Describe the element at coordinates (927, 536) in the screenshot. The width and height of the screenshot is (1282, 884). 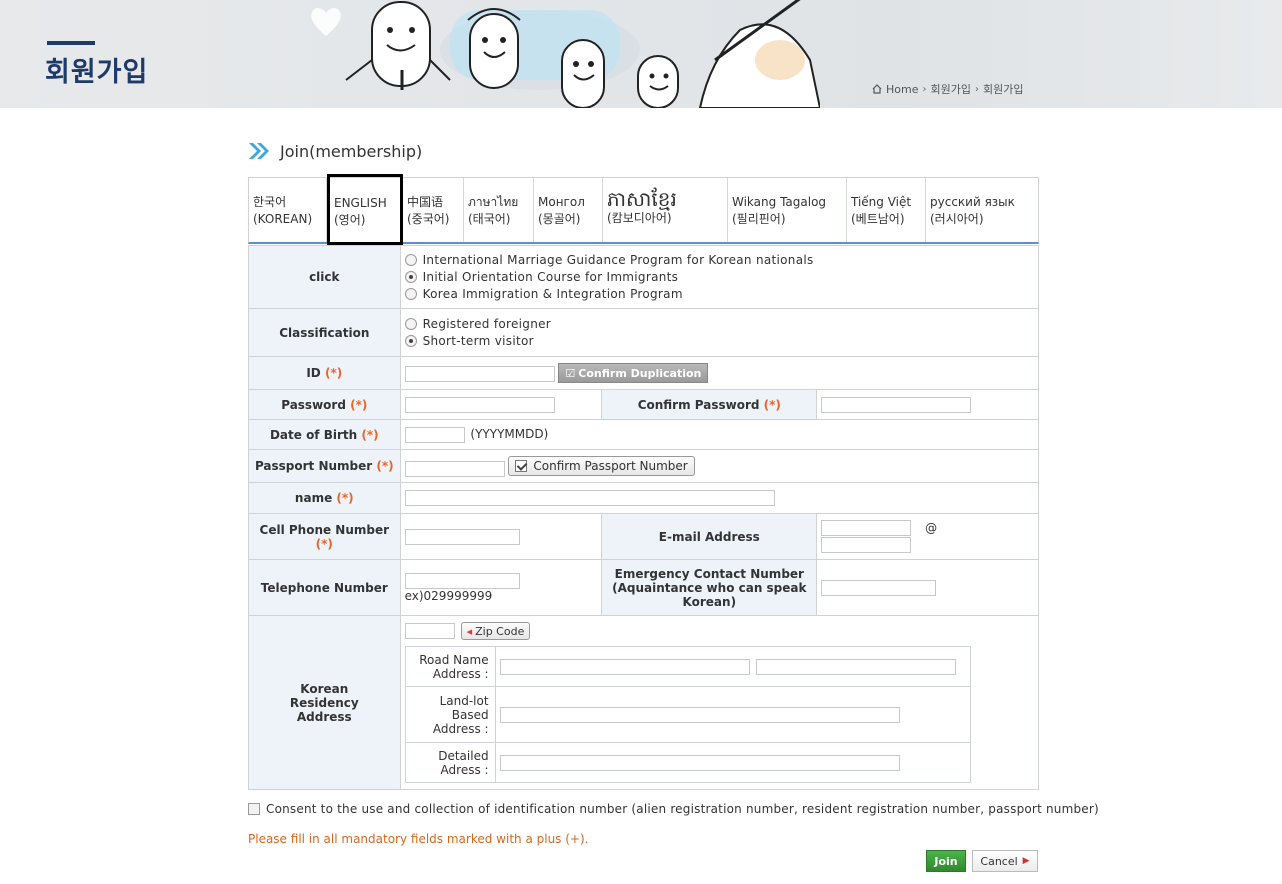
I see `email-cell: @` at that location.